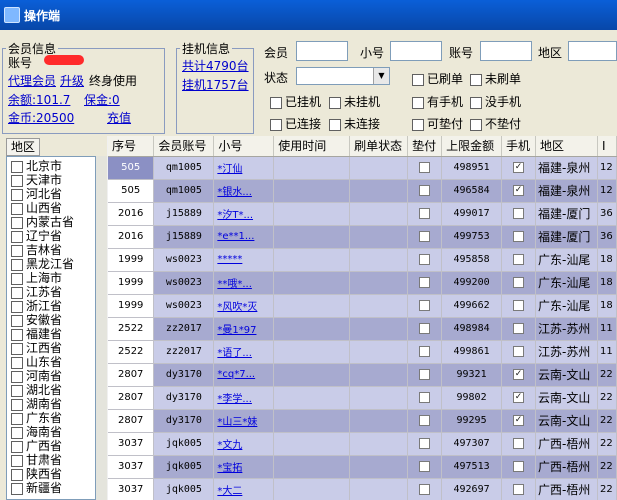  I want to click on no-advance-checkbox: 不垫付, so click(495, 123).